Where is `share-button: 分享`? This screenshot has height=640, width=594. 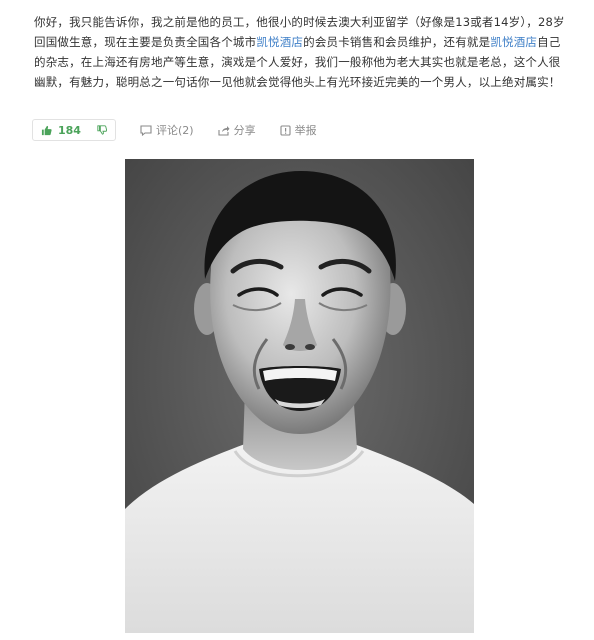 share-button: 分享 is located at coordinates (237, 130).